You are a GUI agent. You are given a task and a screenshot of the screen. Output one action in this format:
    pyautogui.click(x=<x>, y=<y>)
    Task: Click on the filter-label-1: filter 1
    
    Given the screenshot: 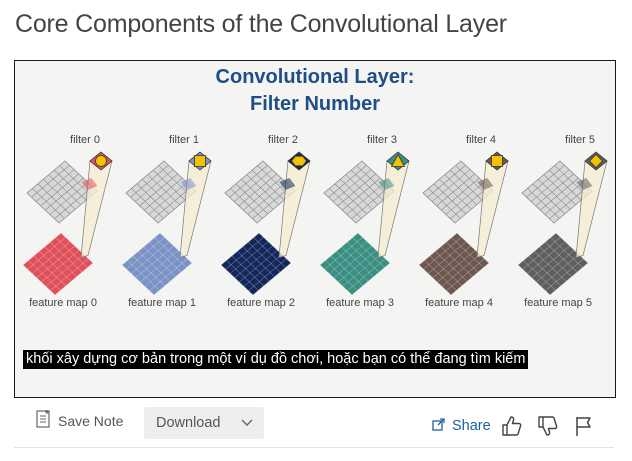 What is the action you would take?
    pyautogui.click(x=184, y=140)
    